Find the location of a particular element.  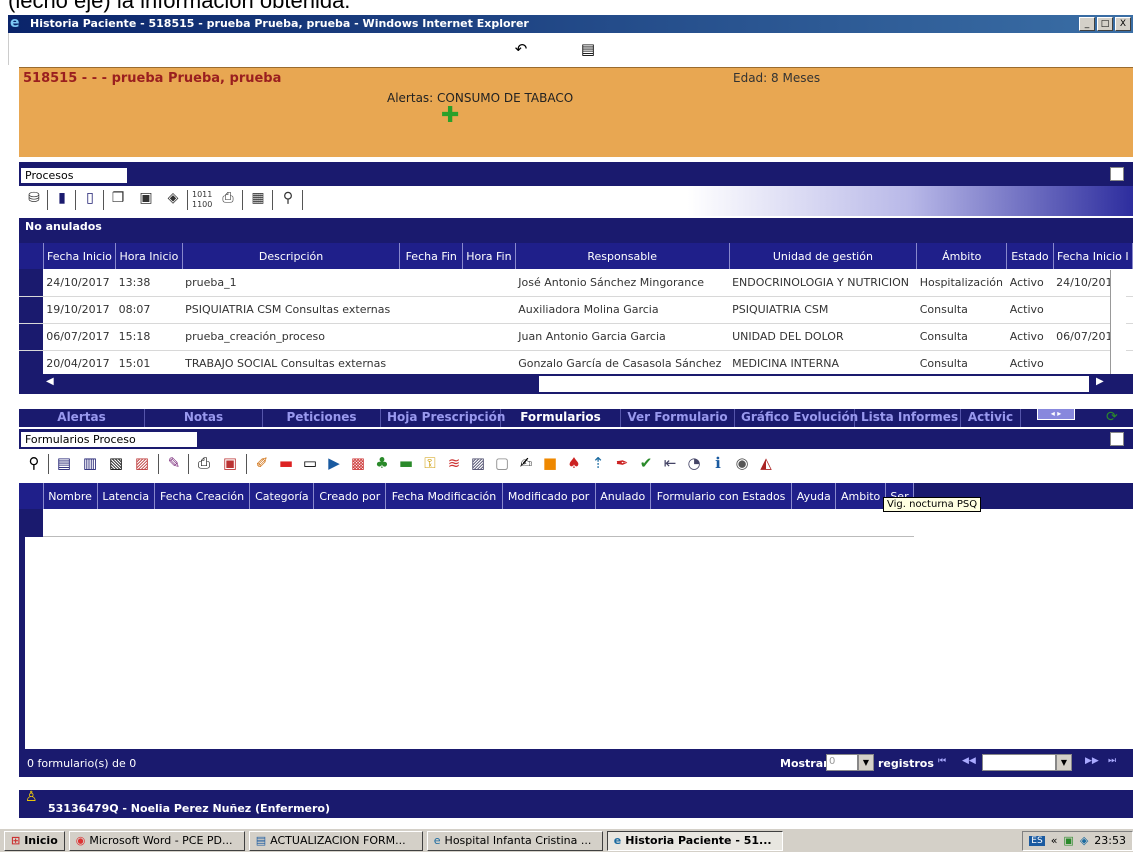

play-icon: ▶ is located at coordinates (334, 465).